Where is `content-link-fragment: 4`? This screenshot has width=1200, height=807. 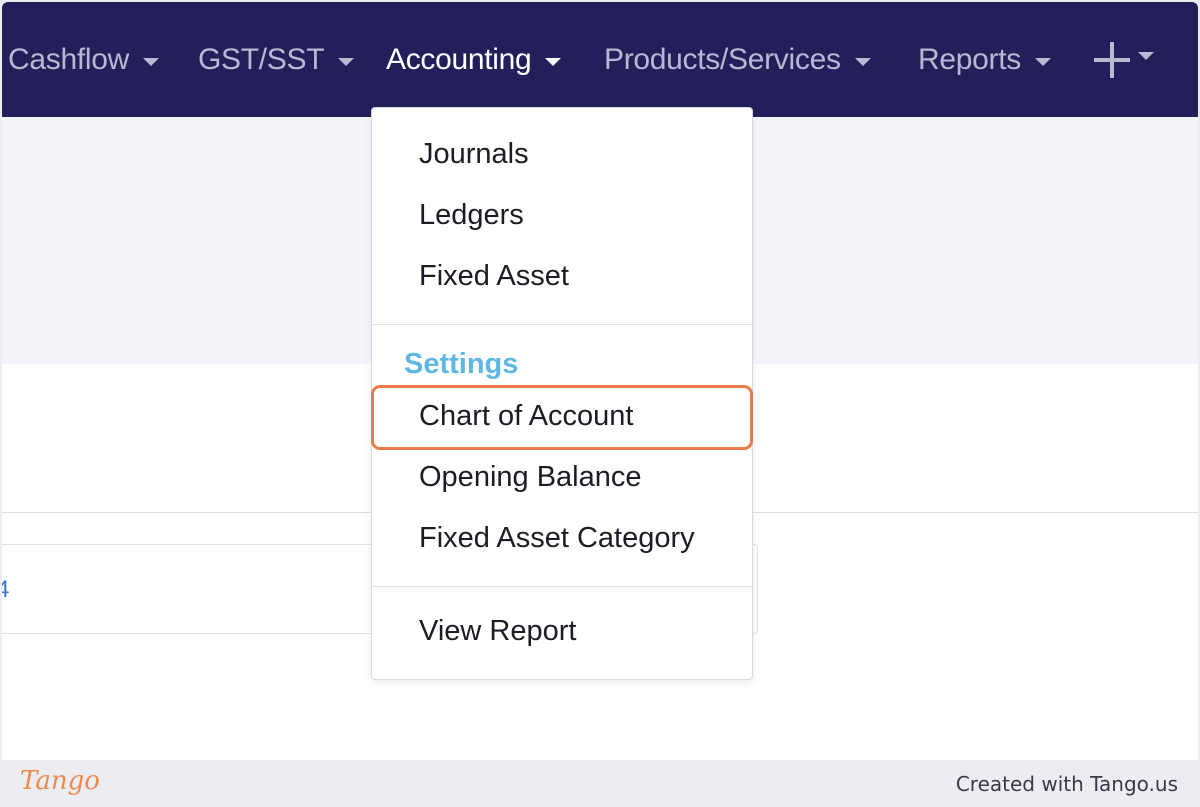
content-link-fragment: 4 is located at coordinates (5, 590).